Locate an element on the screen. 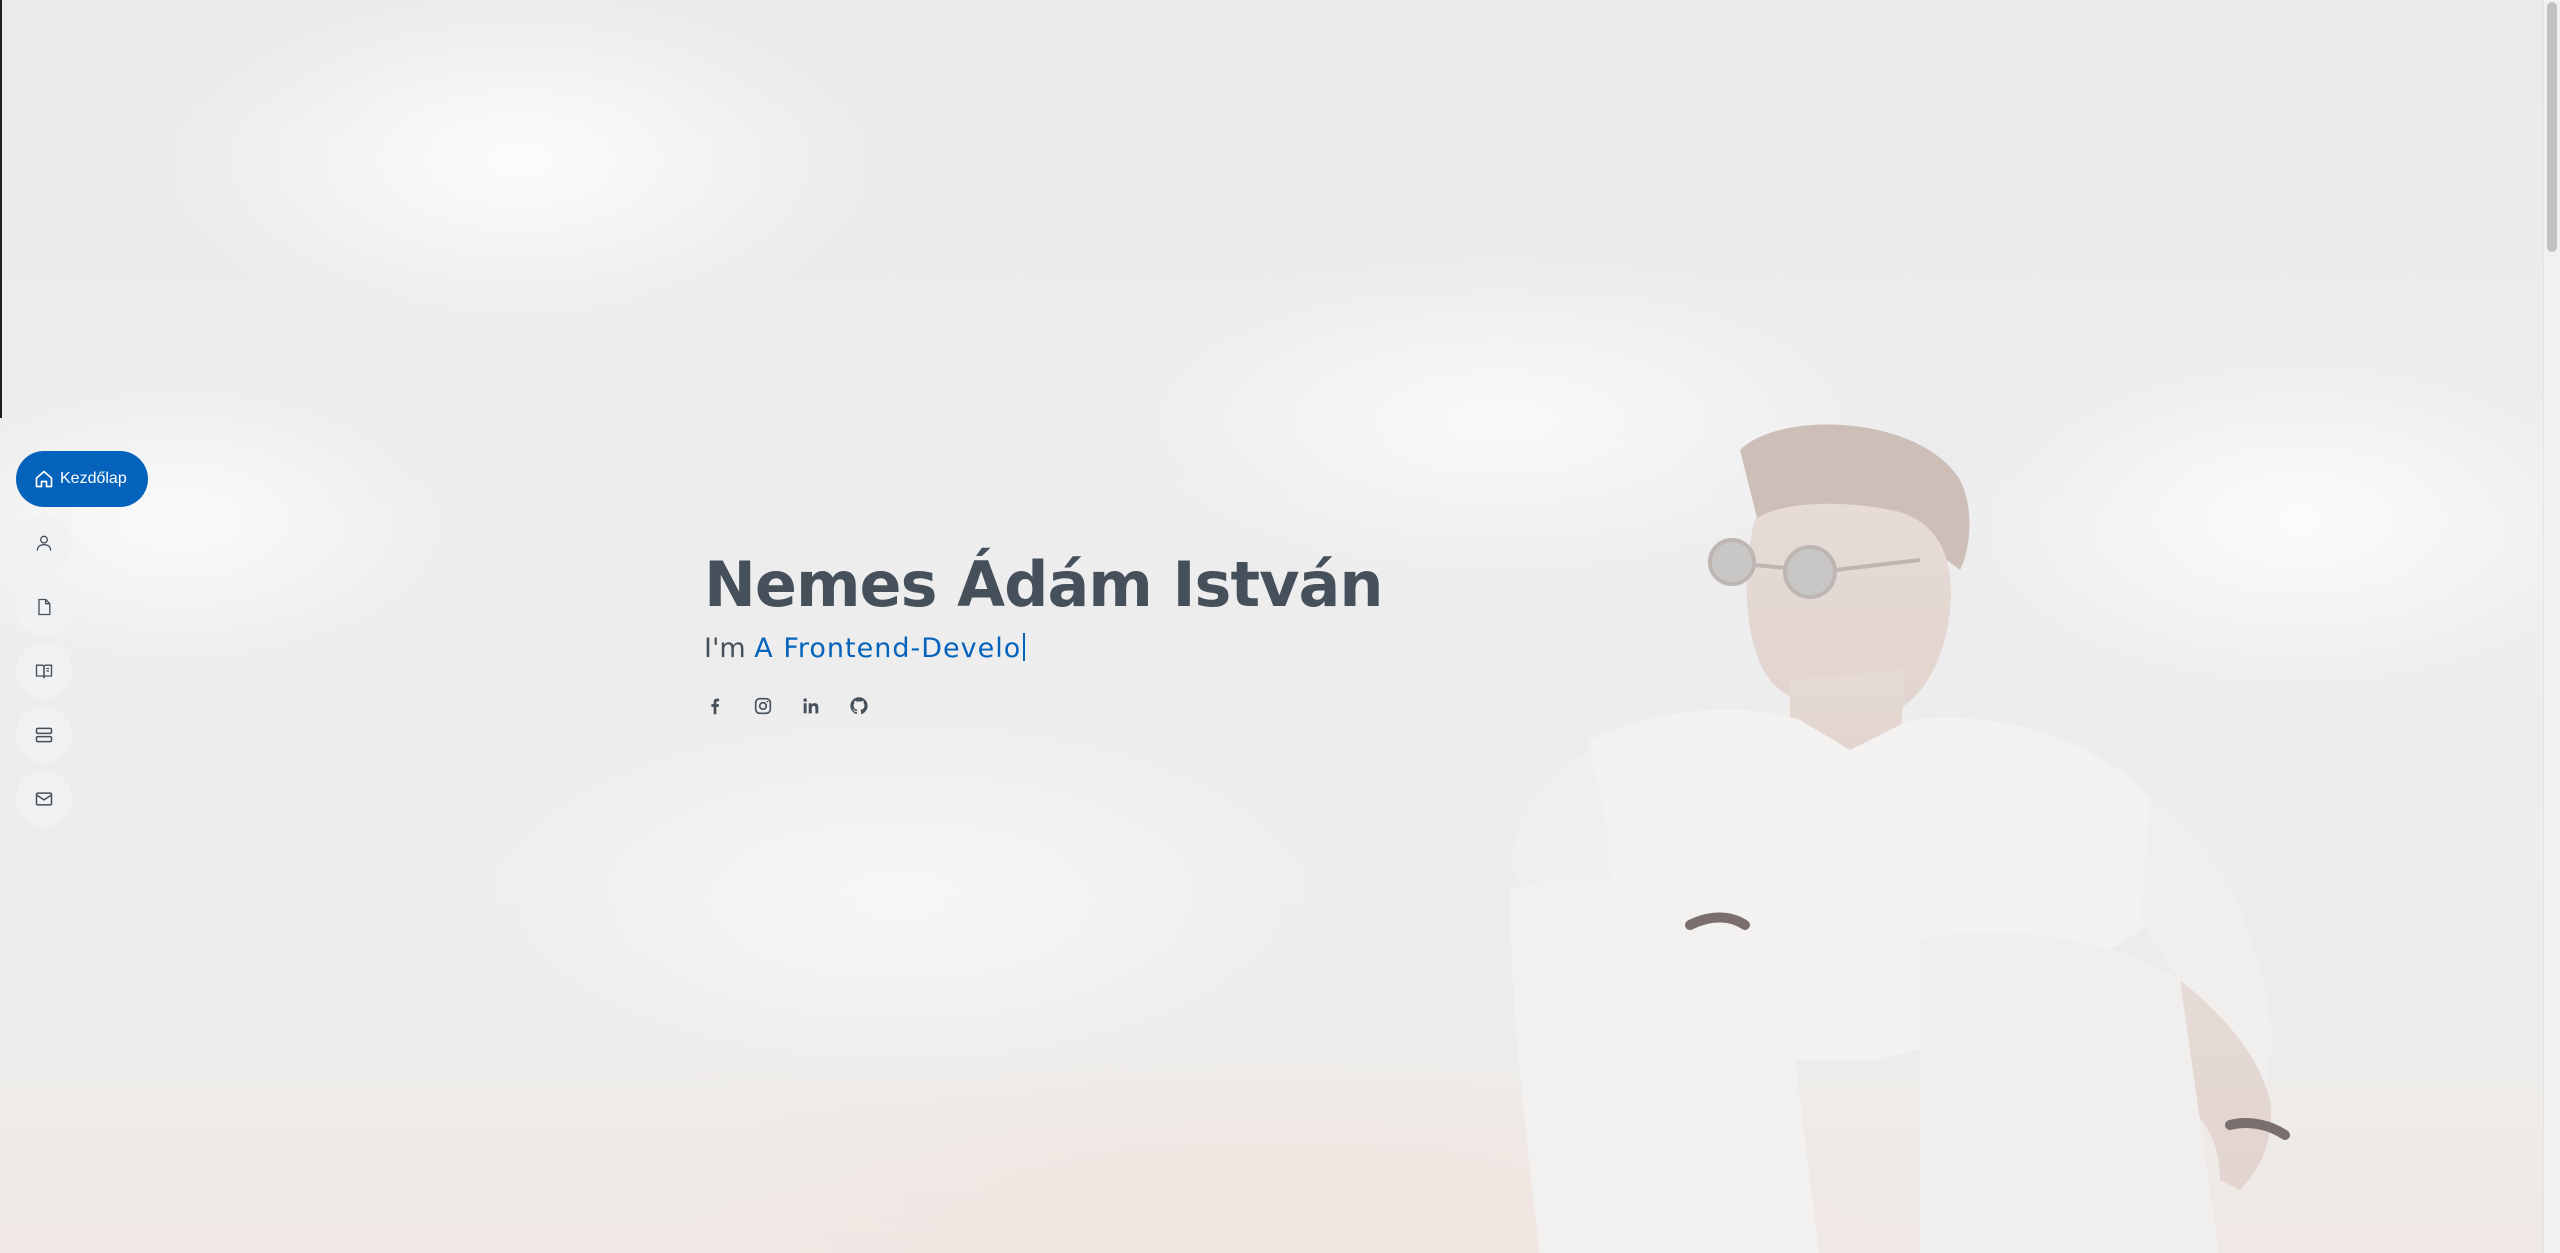 This screenshot has width=2560, height=1253. linkedin-icon is located at coordinates (811, 706).